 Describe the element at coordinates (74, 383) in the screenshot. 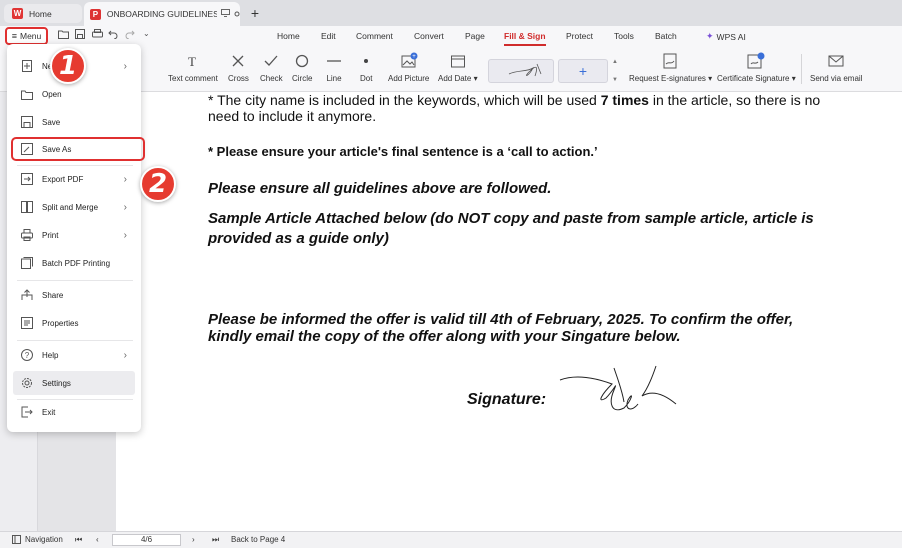

I see `menu-item-settings: Settings` at that location.